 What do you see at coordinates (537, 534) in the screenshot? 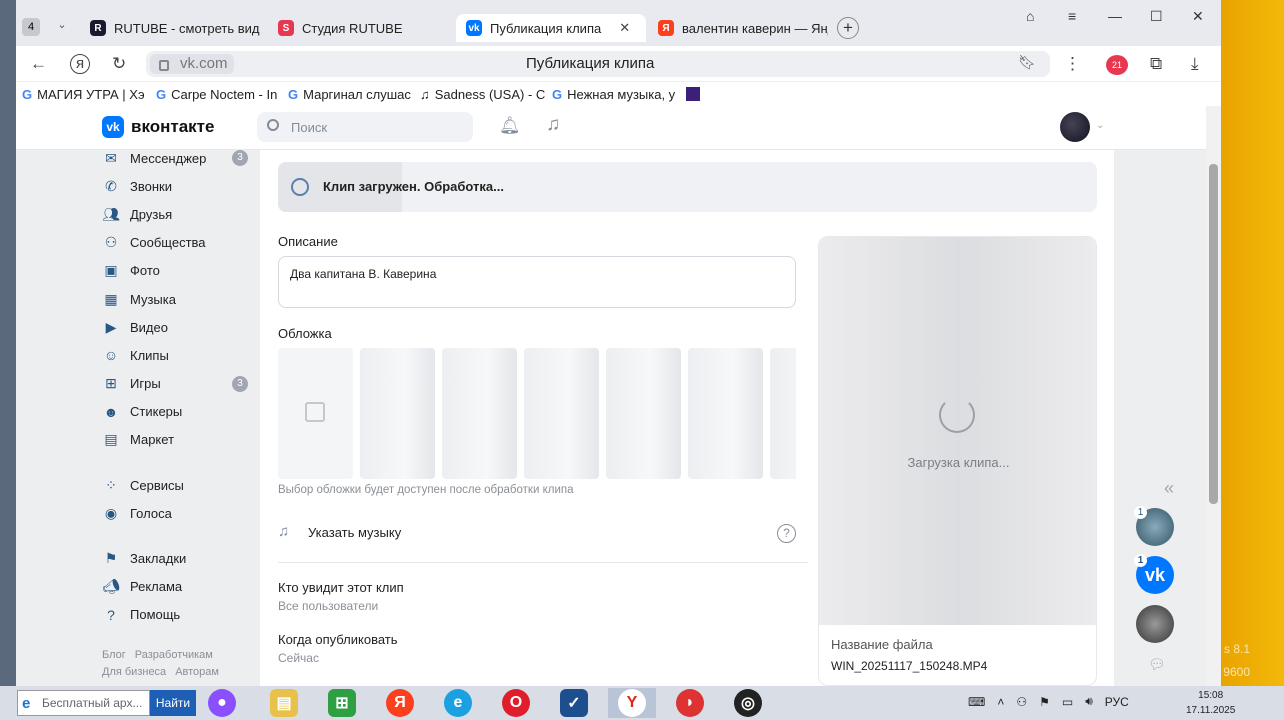
I see `add-music-row: ♫ Указать музыку ?` at bounding box center [537, 534].